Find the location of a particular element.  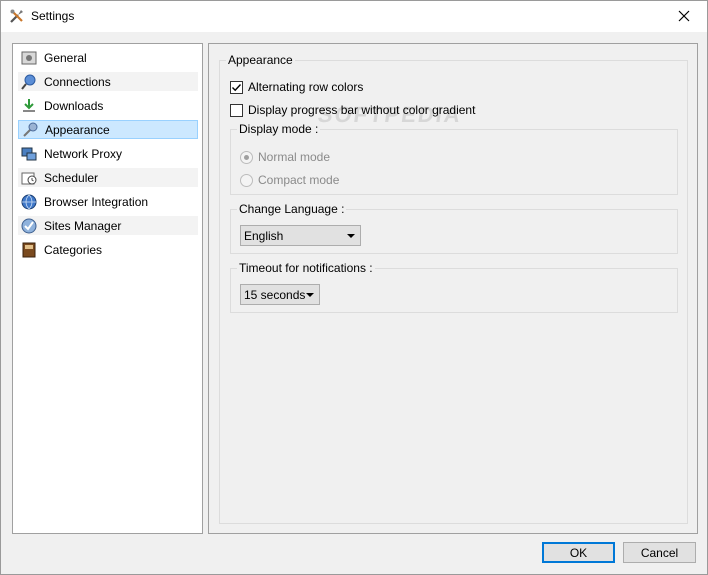

tools-icon is located at coordinates (17, 16).